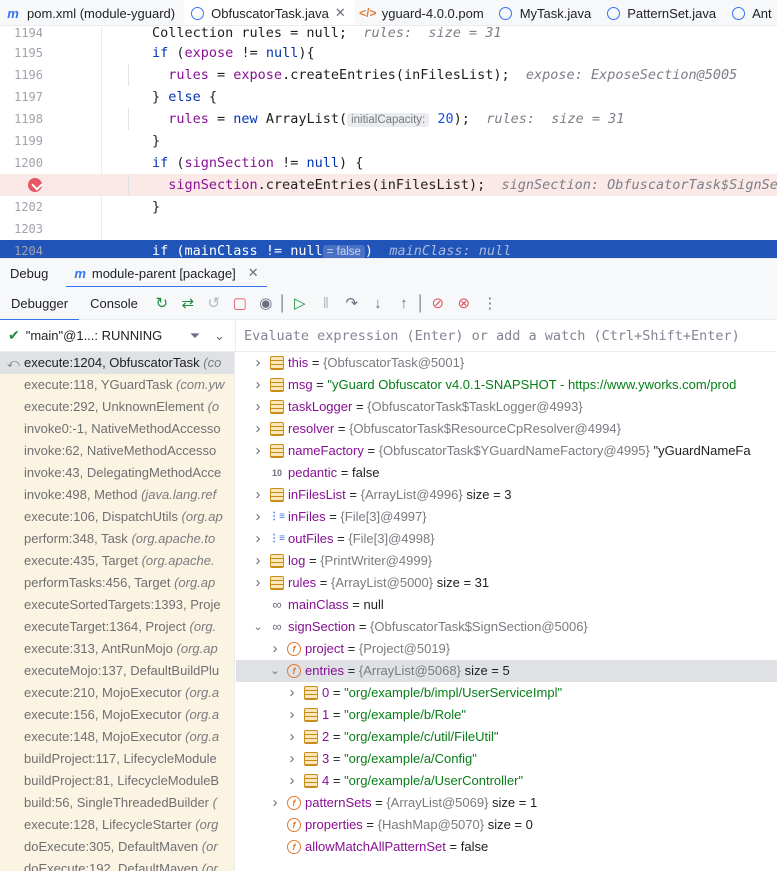  Describe the element at coordinates (214, 303) in the screenshot. I see `reset-frame-icon: ↺` at that location.